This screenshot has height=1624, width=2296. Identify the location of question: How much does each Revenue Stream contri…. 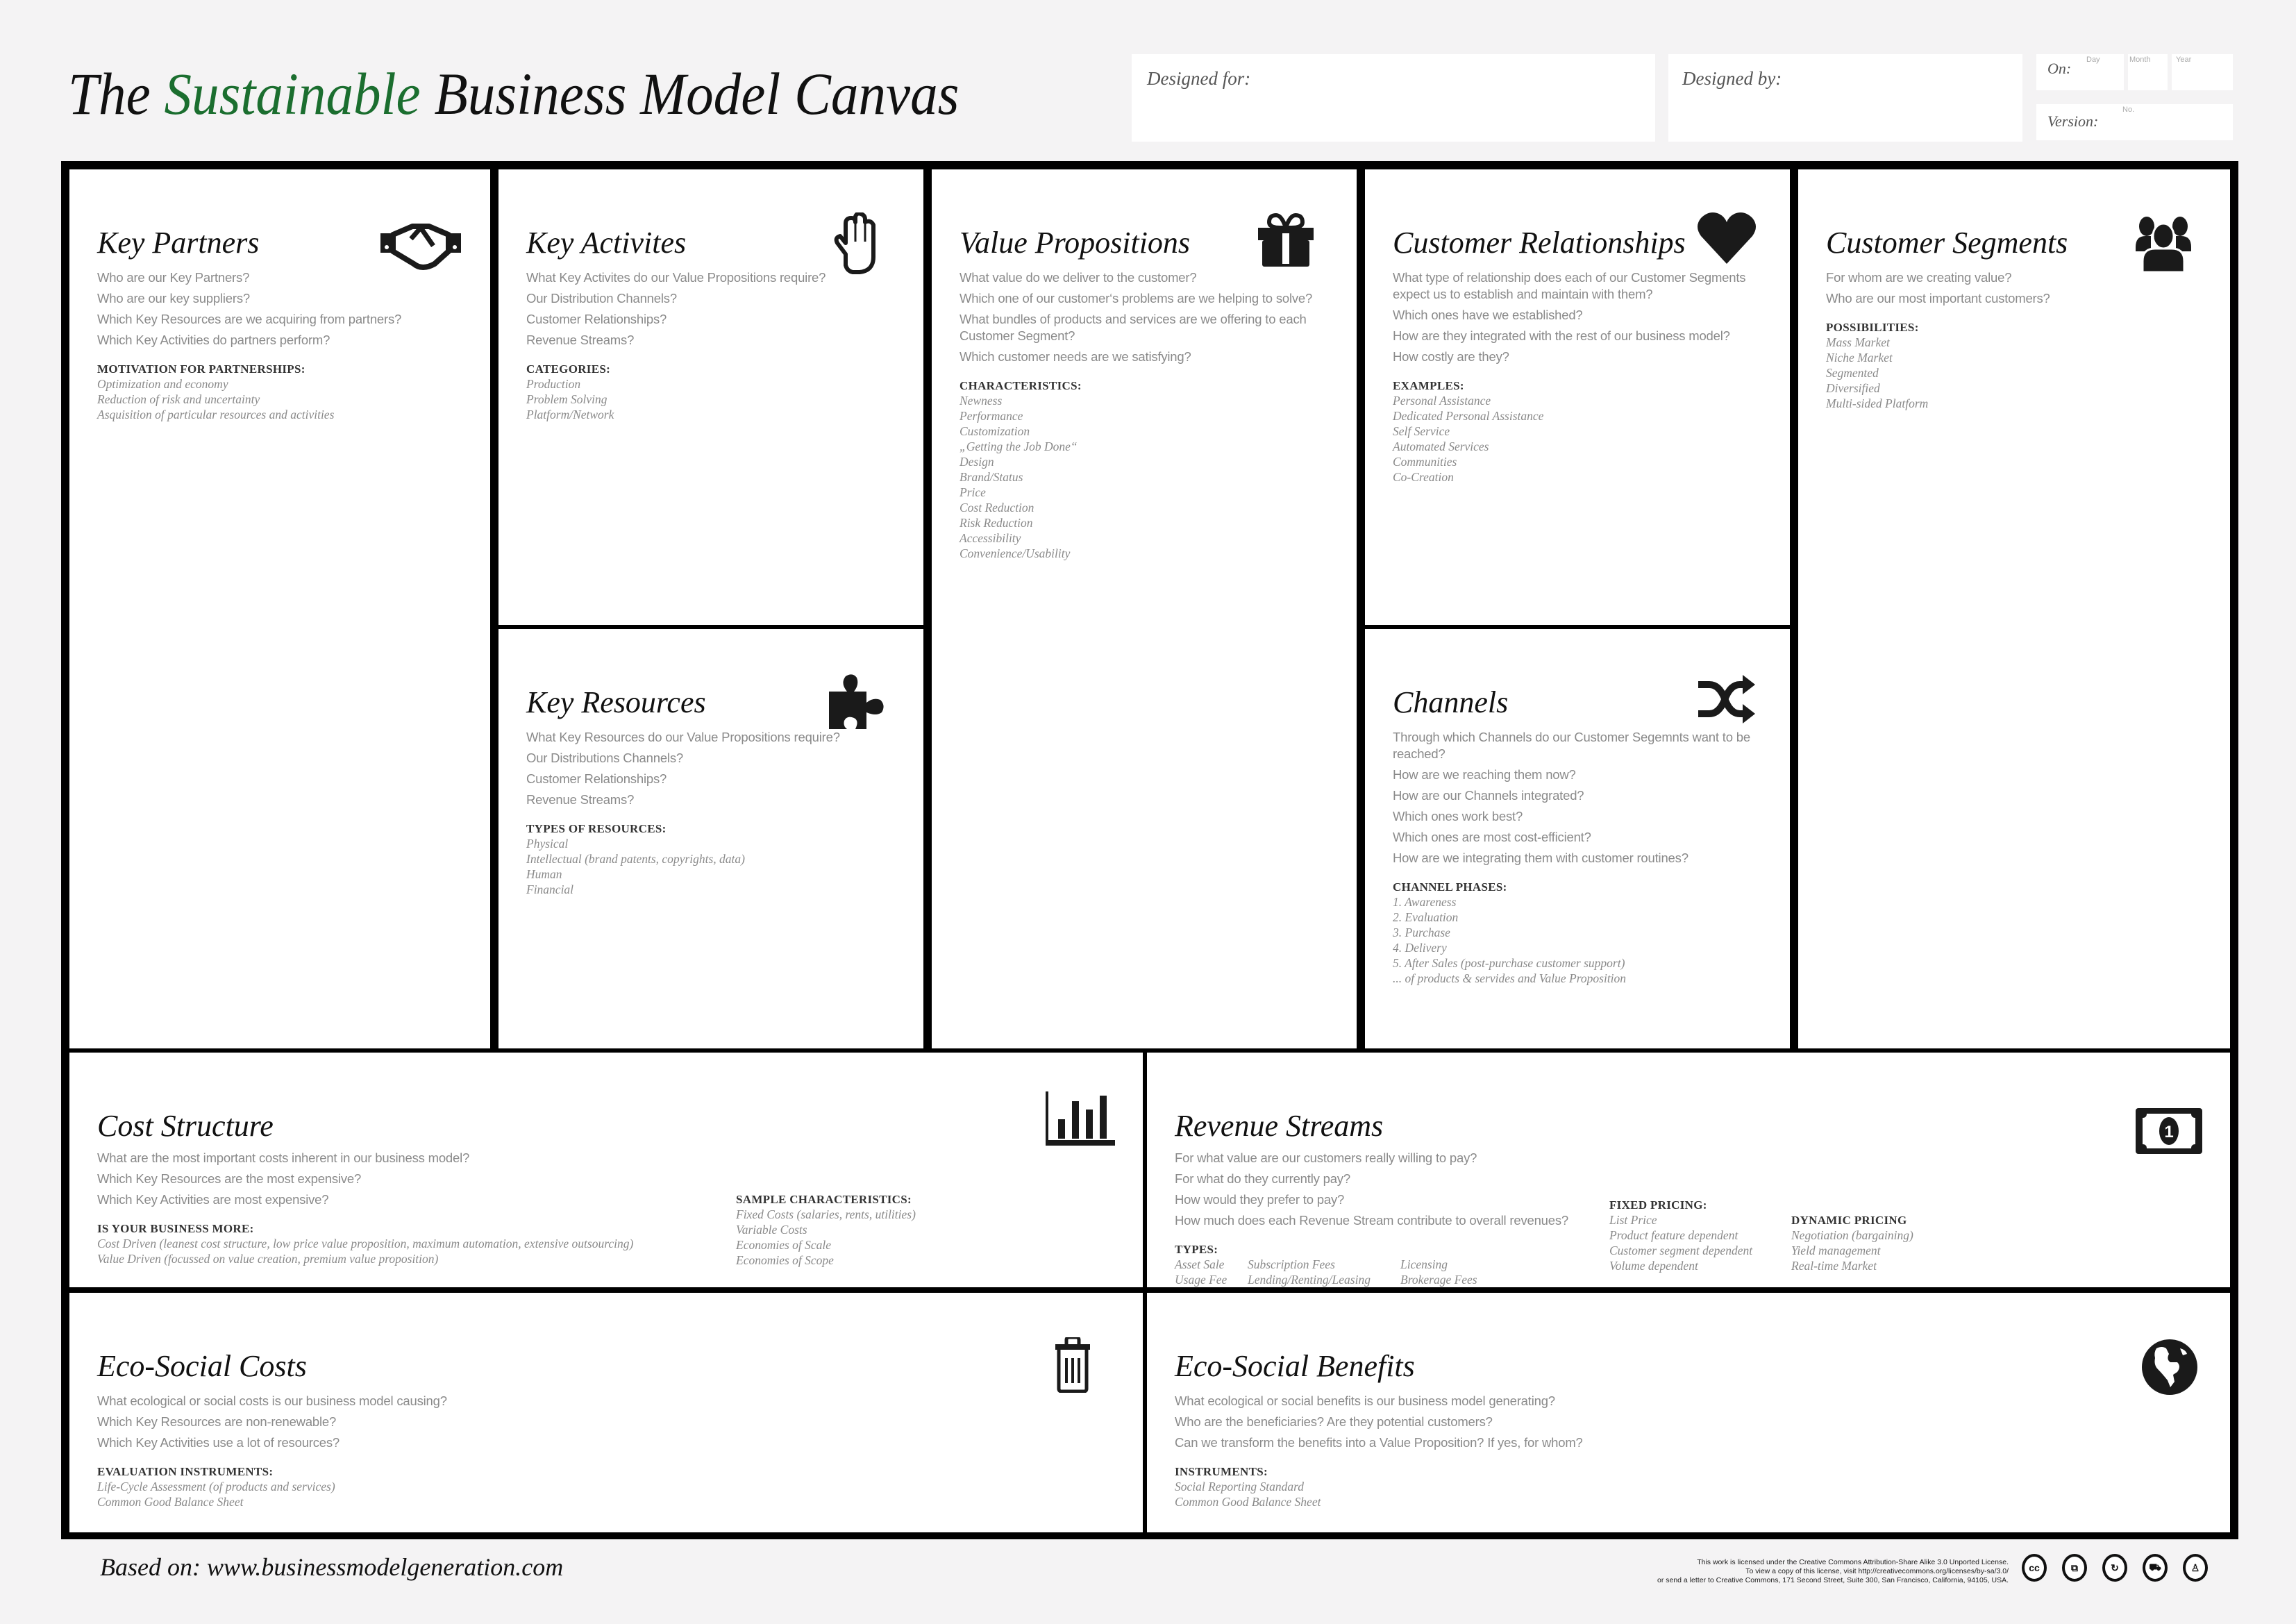
(1371, 1220).